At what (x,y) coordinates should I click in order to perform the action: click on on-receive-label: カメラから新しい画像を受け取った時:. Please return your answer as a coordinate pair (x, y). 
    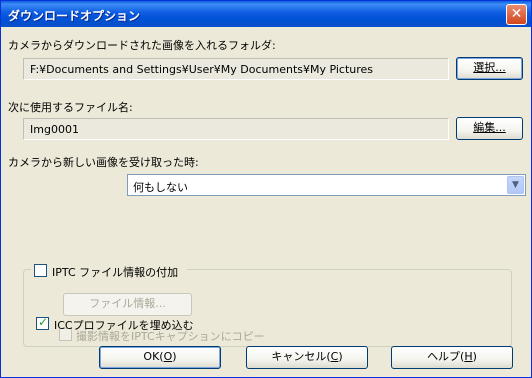
    Looking at the image, I should click on (103, 162).